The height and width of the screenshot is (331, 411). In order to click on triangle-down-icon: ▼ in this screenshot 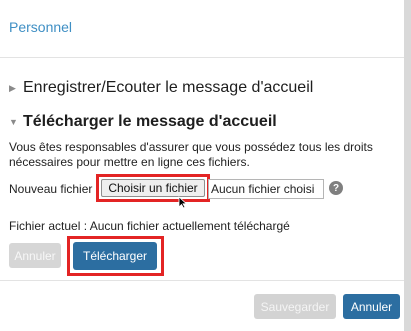, I will do `click(13, 122)`.